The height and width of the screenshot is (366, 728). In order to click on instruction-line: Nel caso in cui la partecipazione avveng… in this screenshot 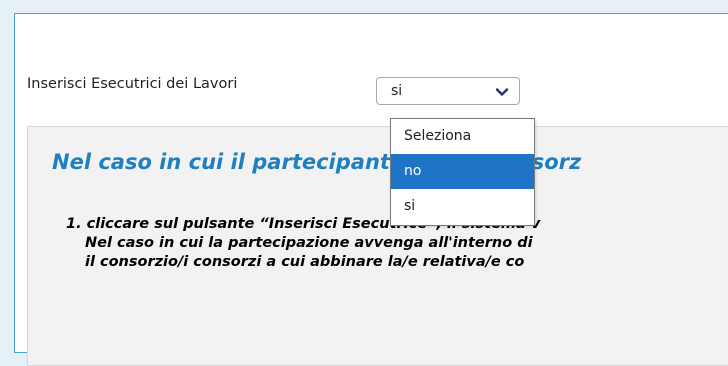, I will do `click(309, 243)`.